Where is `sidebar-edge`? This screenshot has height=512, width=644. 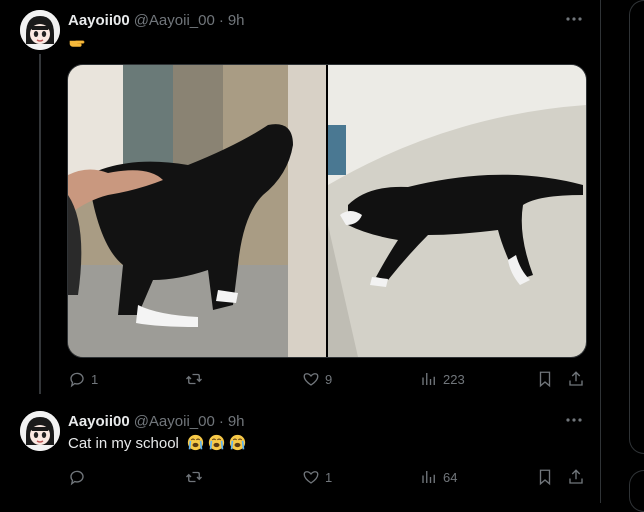 sidebar-edge is located at coordinates (636, 256).